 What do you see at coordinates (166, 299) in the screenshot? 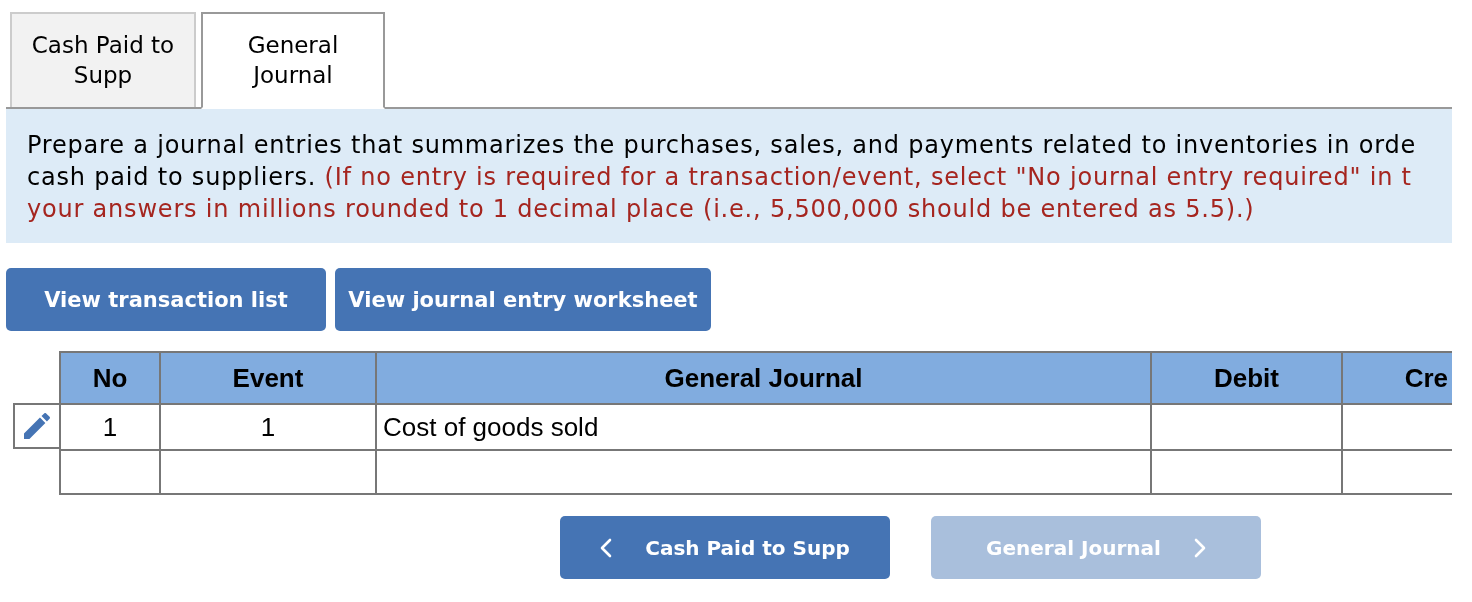
I see `view-transactions-button: View transaction list` at bounding box center [166, 299].